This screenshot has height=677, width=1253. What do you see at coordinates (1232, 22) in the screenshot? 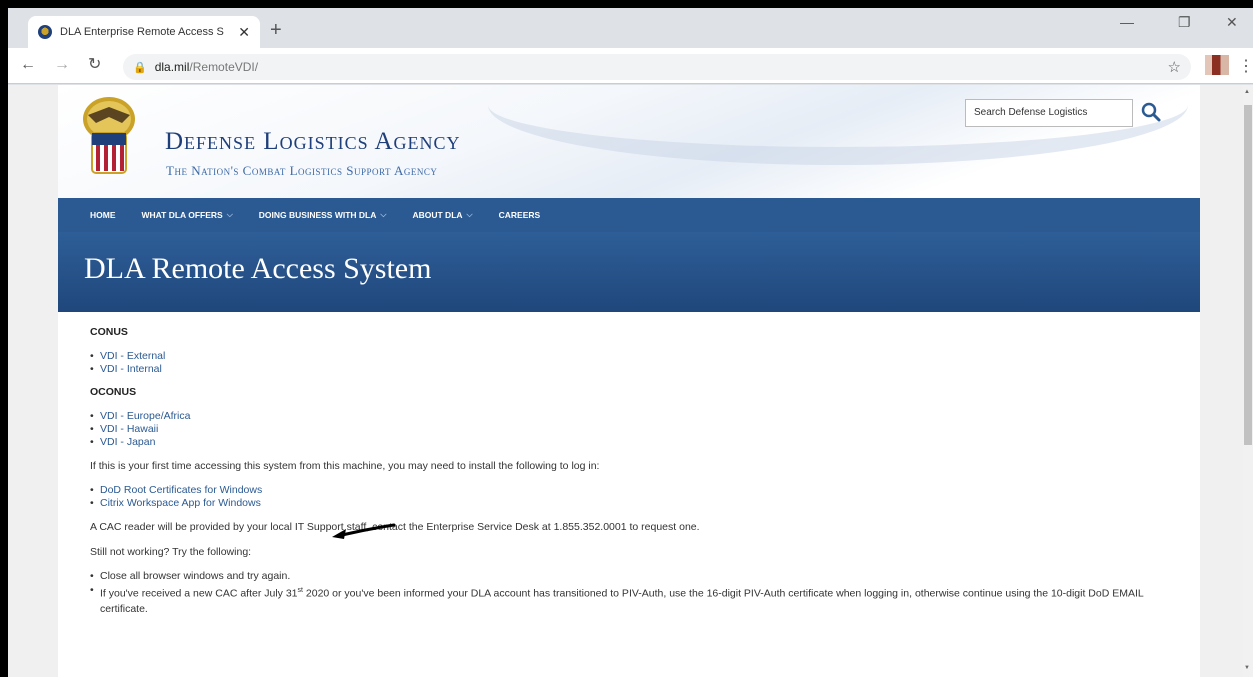
I see `window-close-icon: ✕` at bounding box center [1232, 22].